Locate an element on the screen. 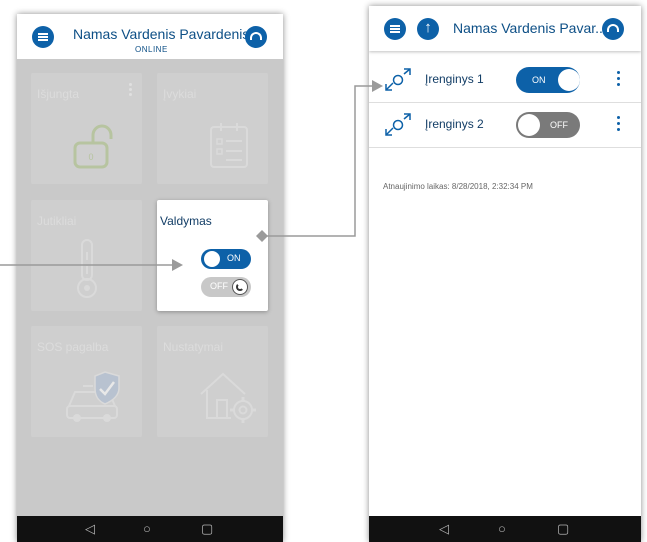 Image resolution: width=647 pixels, height=542 pixels. tile-label: Įvykiai is located at coordinates (180, 94).